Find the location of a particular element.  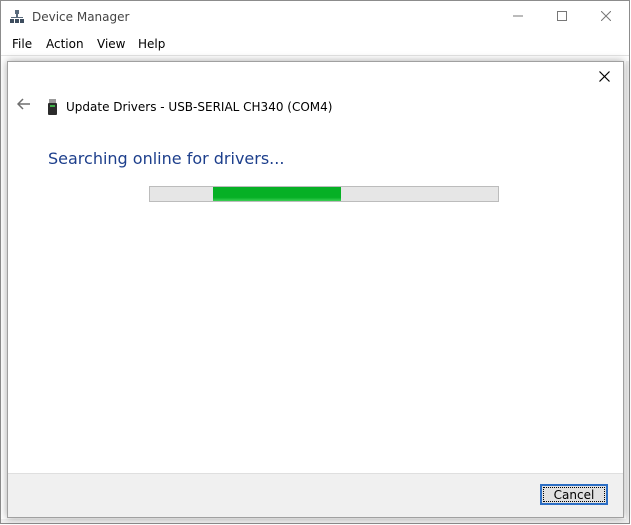

cancel-button: Cancel is located at coordinates (574, 494).